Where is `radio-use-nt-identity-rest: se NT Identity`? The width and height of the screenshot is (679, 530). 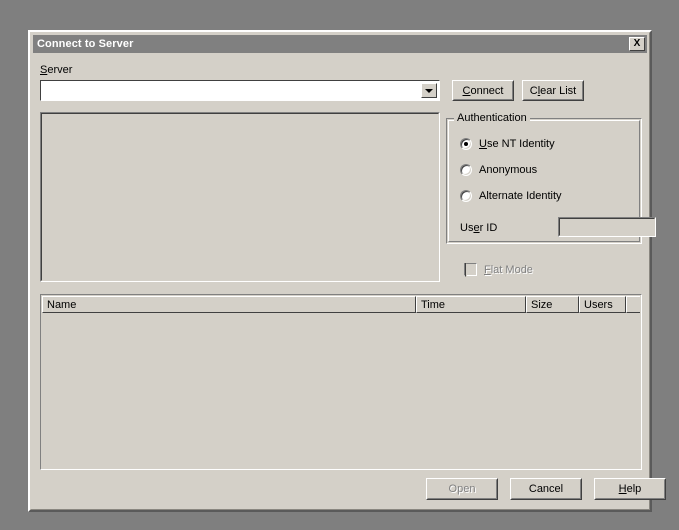
radio-use-nt-identity-rest: se NT Identity is located at coordinates (520, 144).